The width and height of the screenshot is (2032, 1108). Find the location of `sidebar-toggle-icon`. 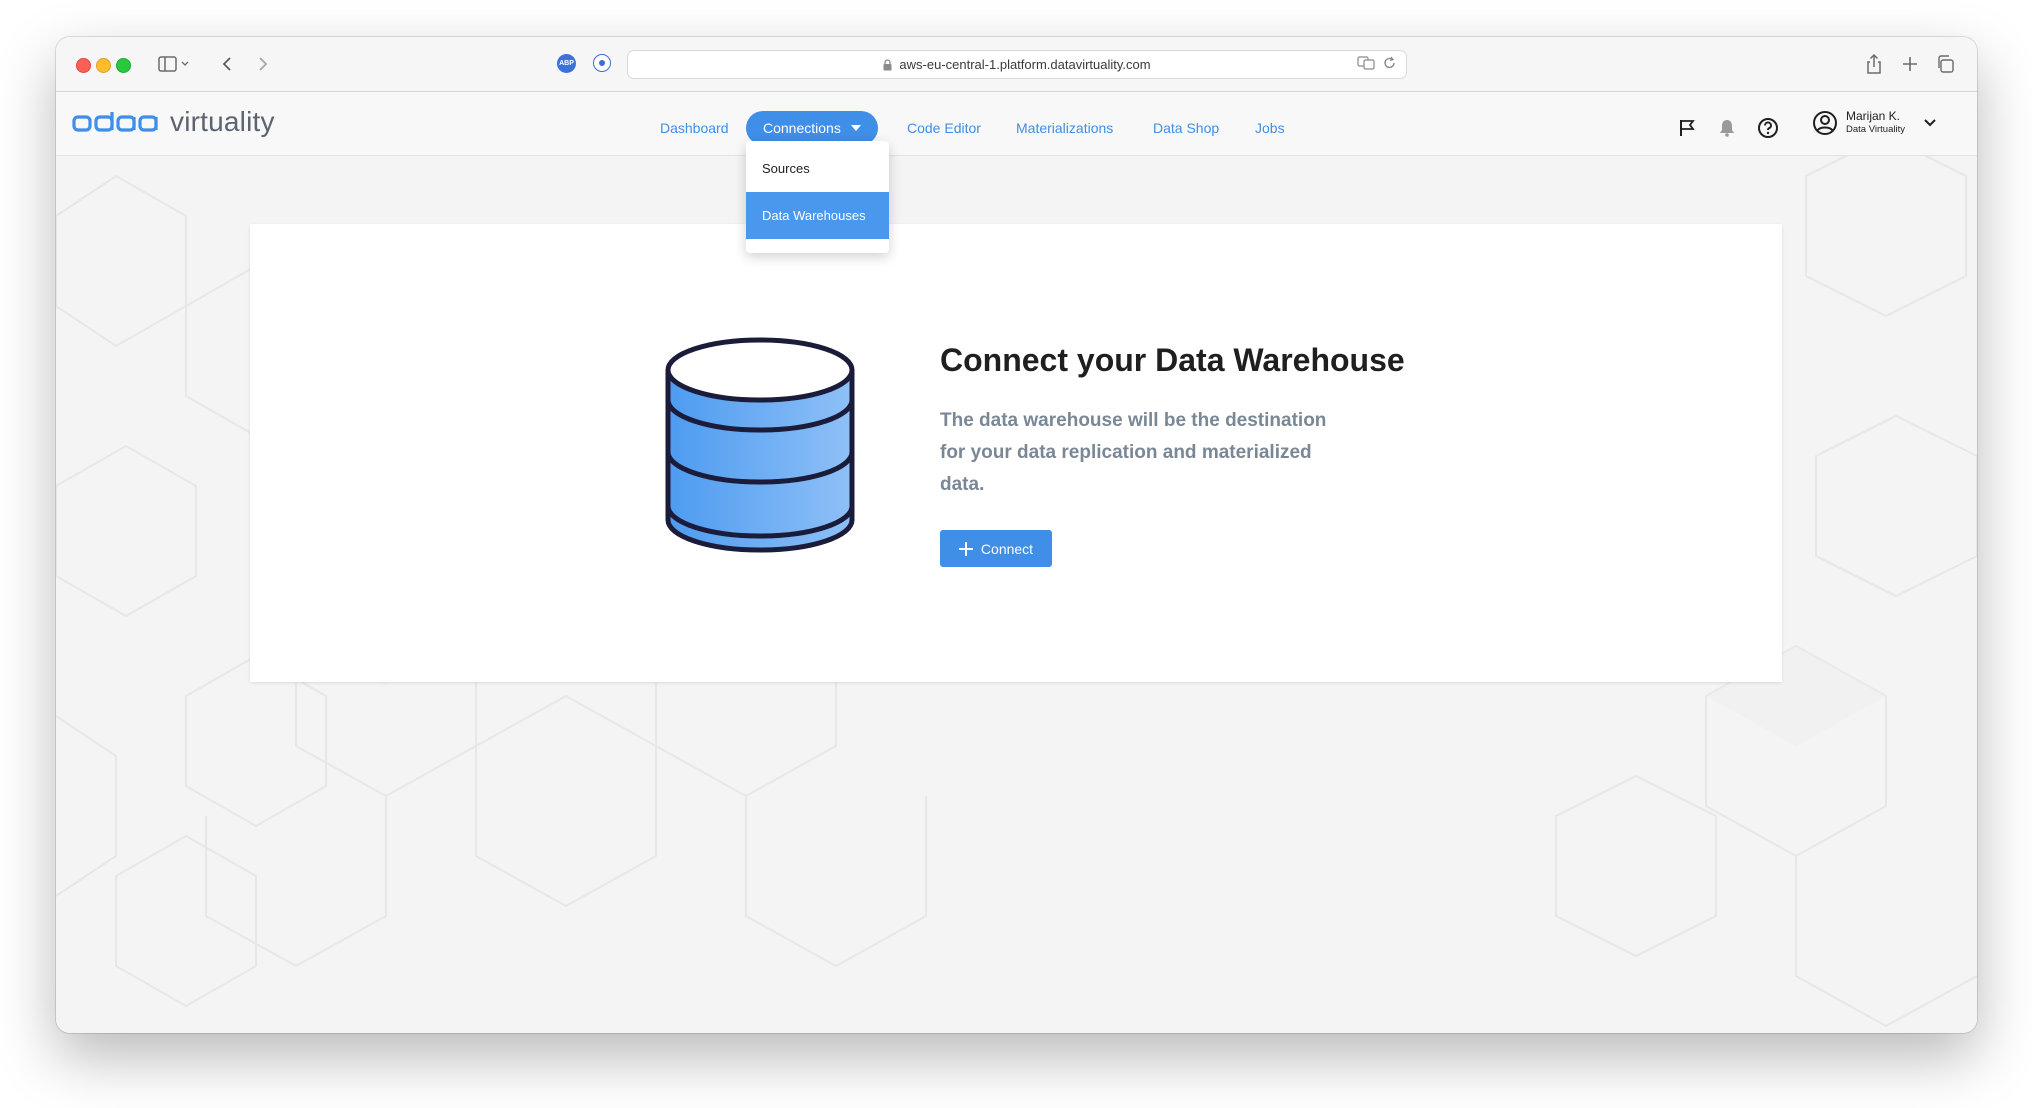

sidebar-toggle-icon is located at coordinates (174, 64).